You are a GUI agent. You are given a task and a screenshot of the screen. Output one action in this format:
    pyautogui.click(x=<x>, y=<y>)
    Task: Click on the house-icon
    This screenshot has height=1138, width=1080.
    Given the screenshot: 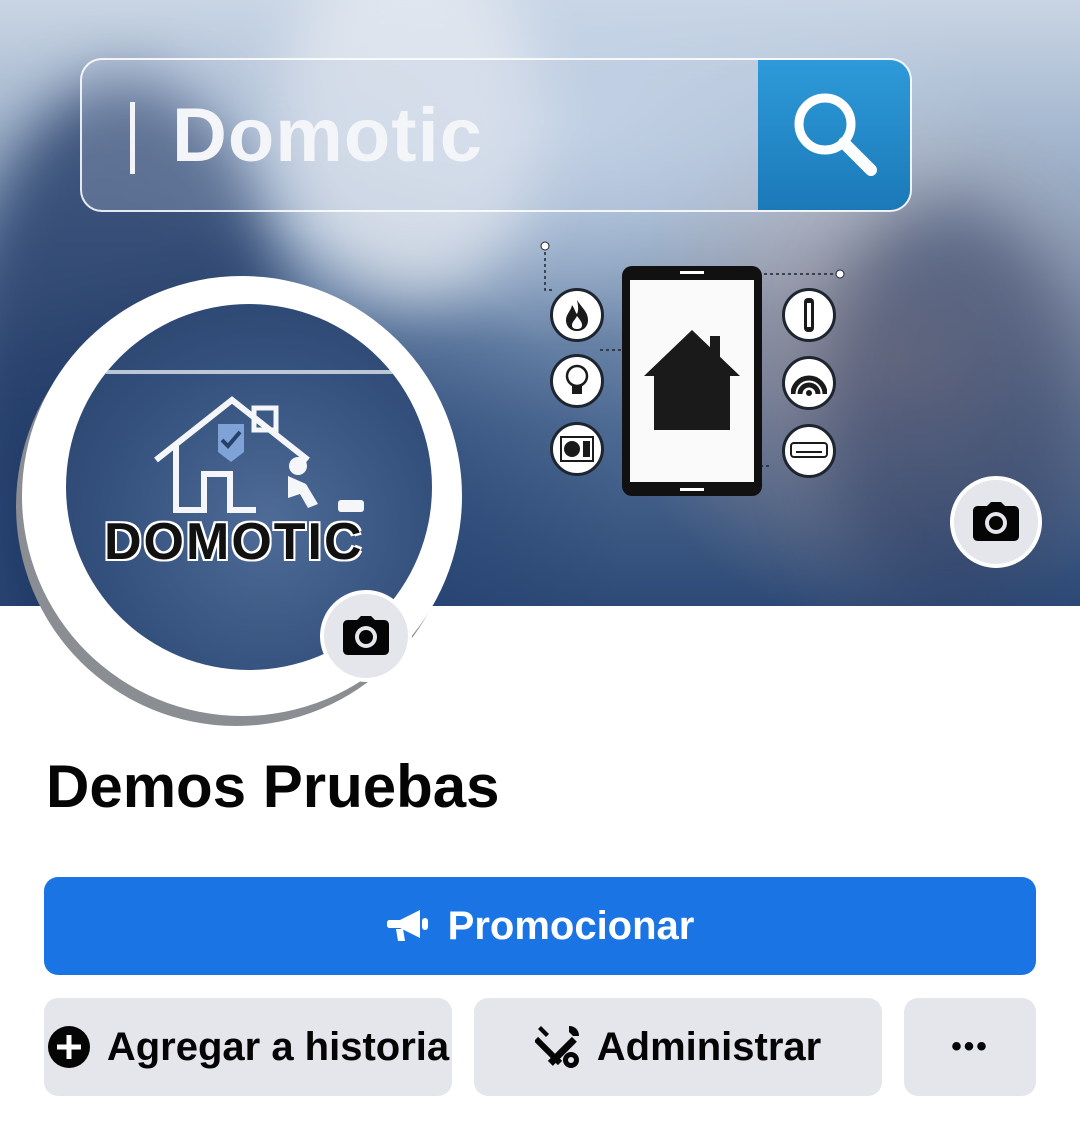 What is the action you would take?
    pyautogui.click(x=692, y=380)
    